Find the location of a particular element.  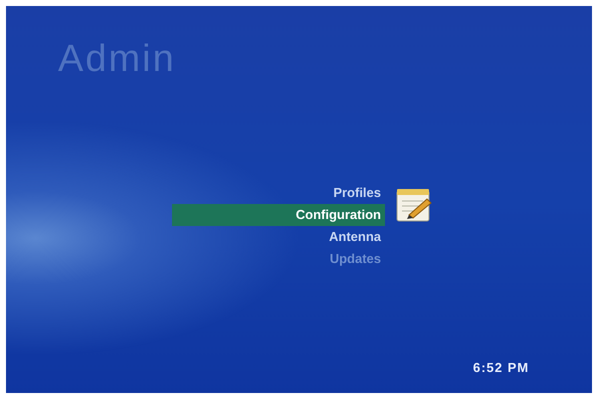

menu-item: Profiles is located at coordinates (278, 193).